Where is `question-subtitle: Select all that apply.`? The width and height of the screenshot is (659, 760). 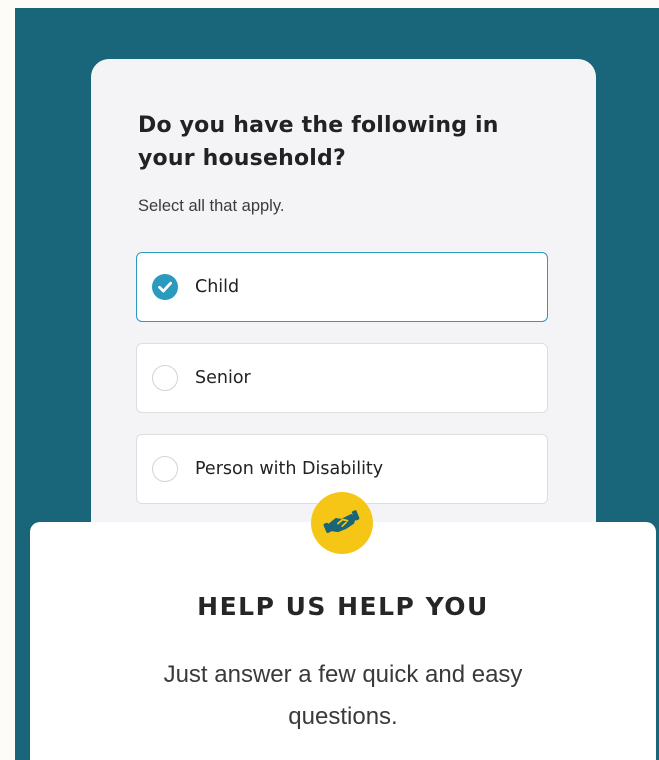 question-subtitle: Select all that apply. is located at coordinates (211, 206).